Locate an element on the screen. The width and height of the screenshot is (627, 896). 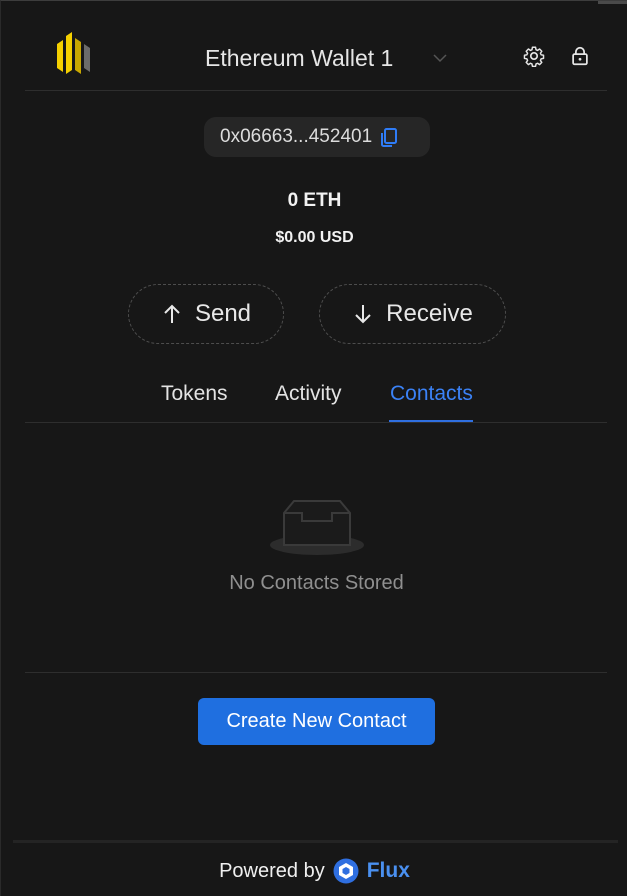
tab-tokens: Tokens is located at coordinates (194, 394).